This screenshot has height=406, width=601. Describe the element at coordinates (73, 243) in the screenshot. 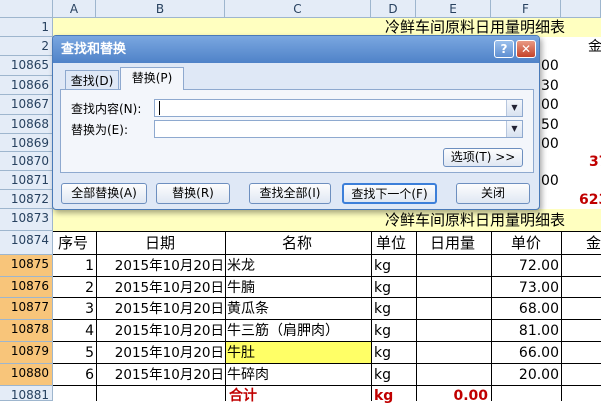

I see `th-seq: 序号` at that location.